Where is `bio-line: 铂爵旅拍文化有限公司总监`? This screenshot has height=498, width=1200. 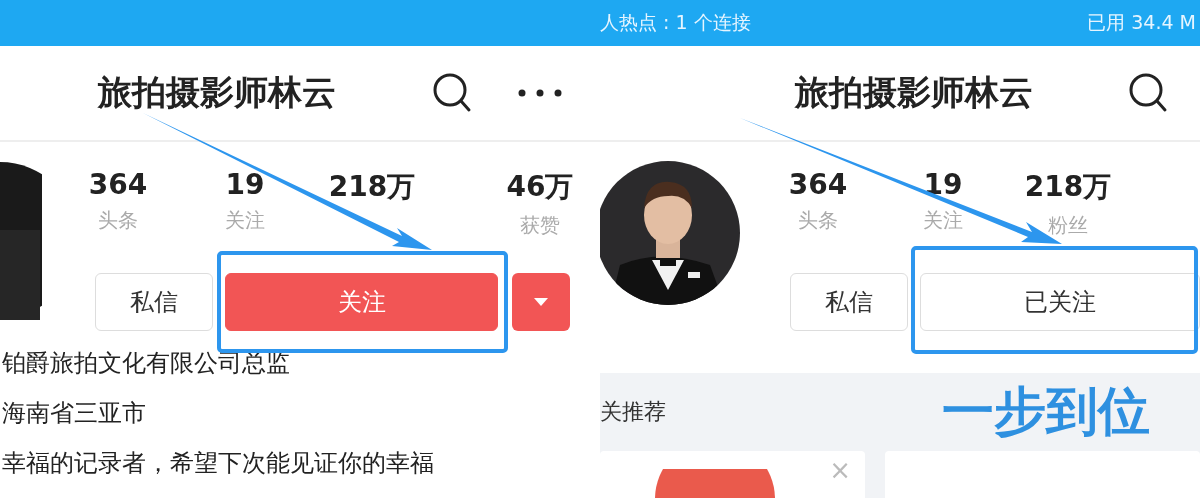
bio-line: 铂爵旅拍文化有限公司总监 is located at coordinates (146, 363).